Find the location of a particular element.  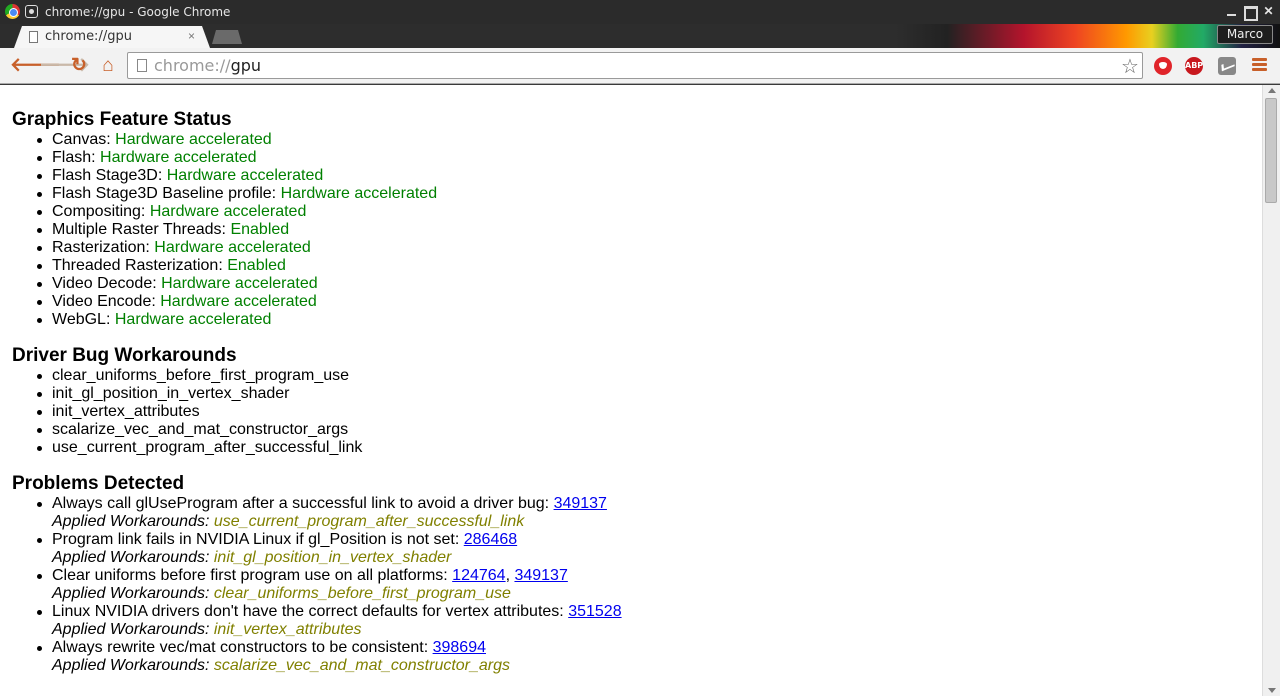

window-title: chrome://gpu - Google Chrome is located at coordinates (138, 12).